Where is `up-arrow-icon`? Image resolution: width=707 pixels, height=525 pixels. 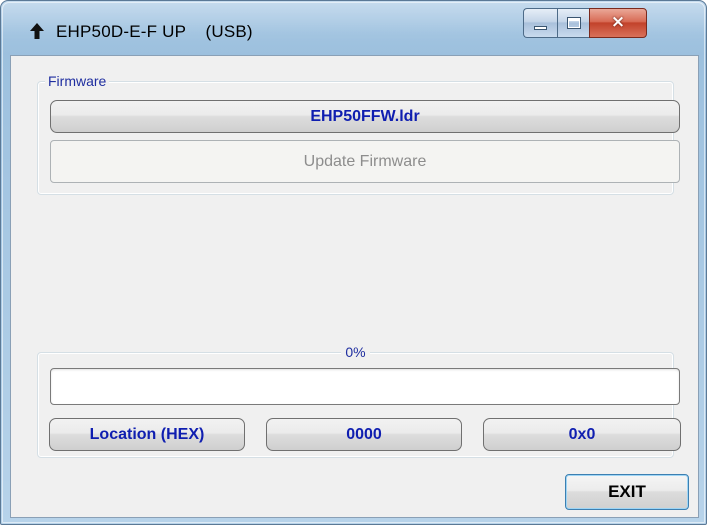
up-arrow-icon is located at coordinates (37, 31).